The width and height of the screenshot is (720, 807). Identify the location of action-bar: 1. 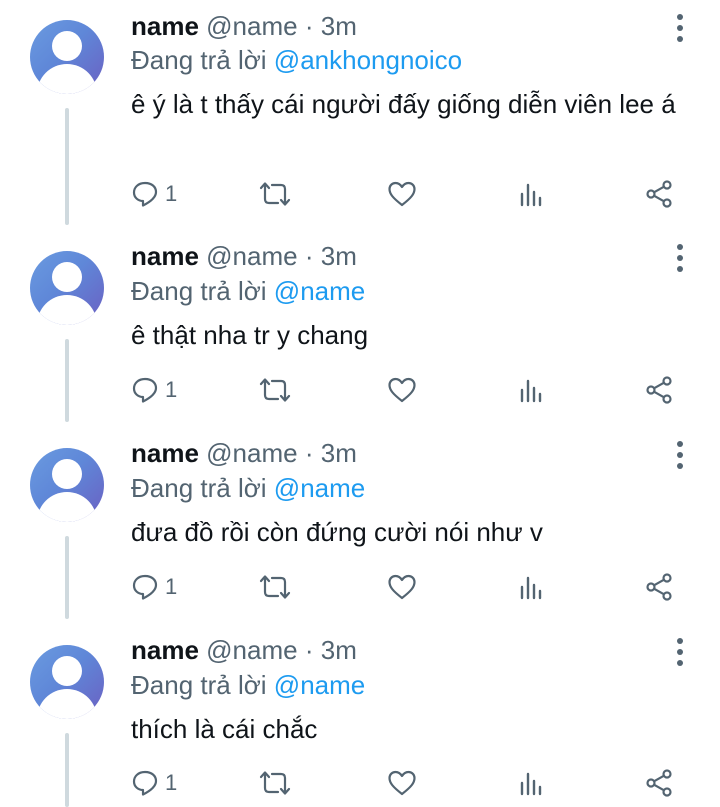
(411, 587).